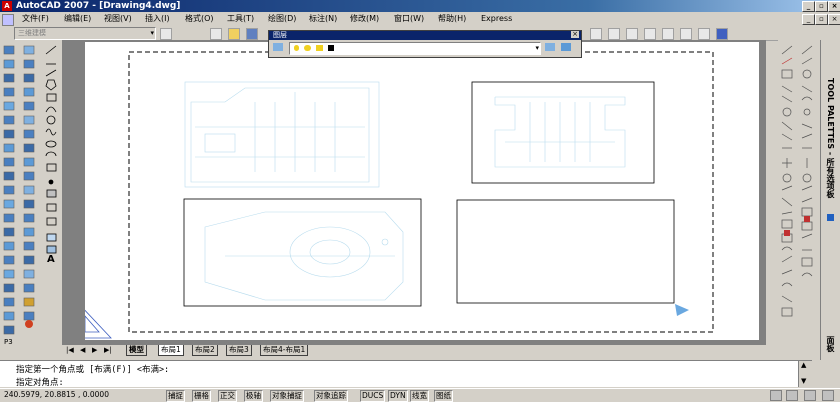 The height and width of the screenshot is (402, 840). I want to click on menu-format: 格式(O), so click(199, 19).